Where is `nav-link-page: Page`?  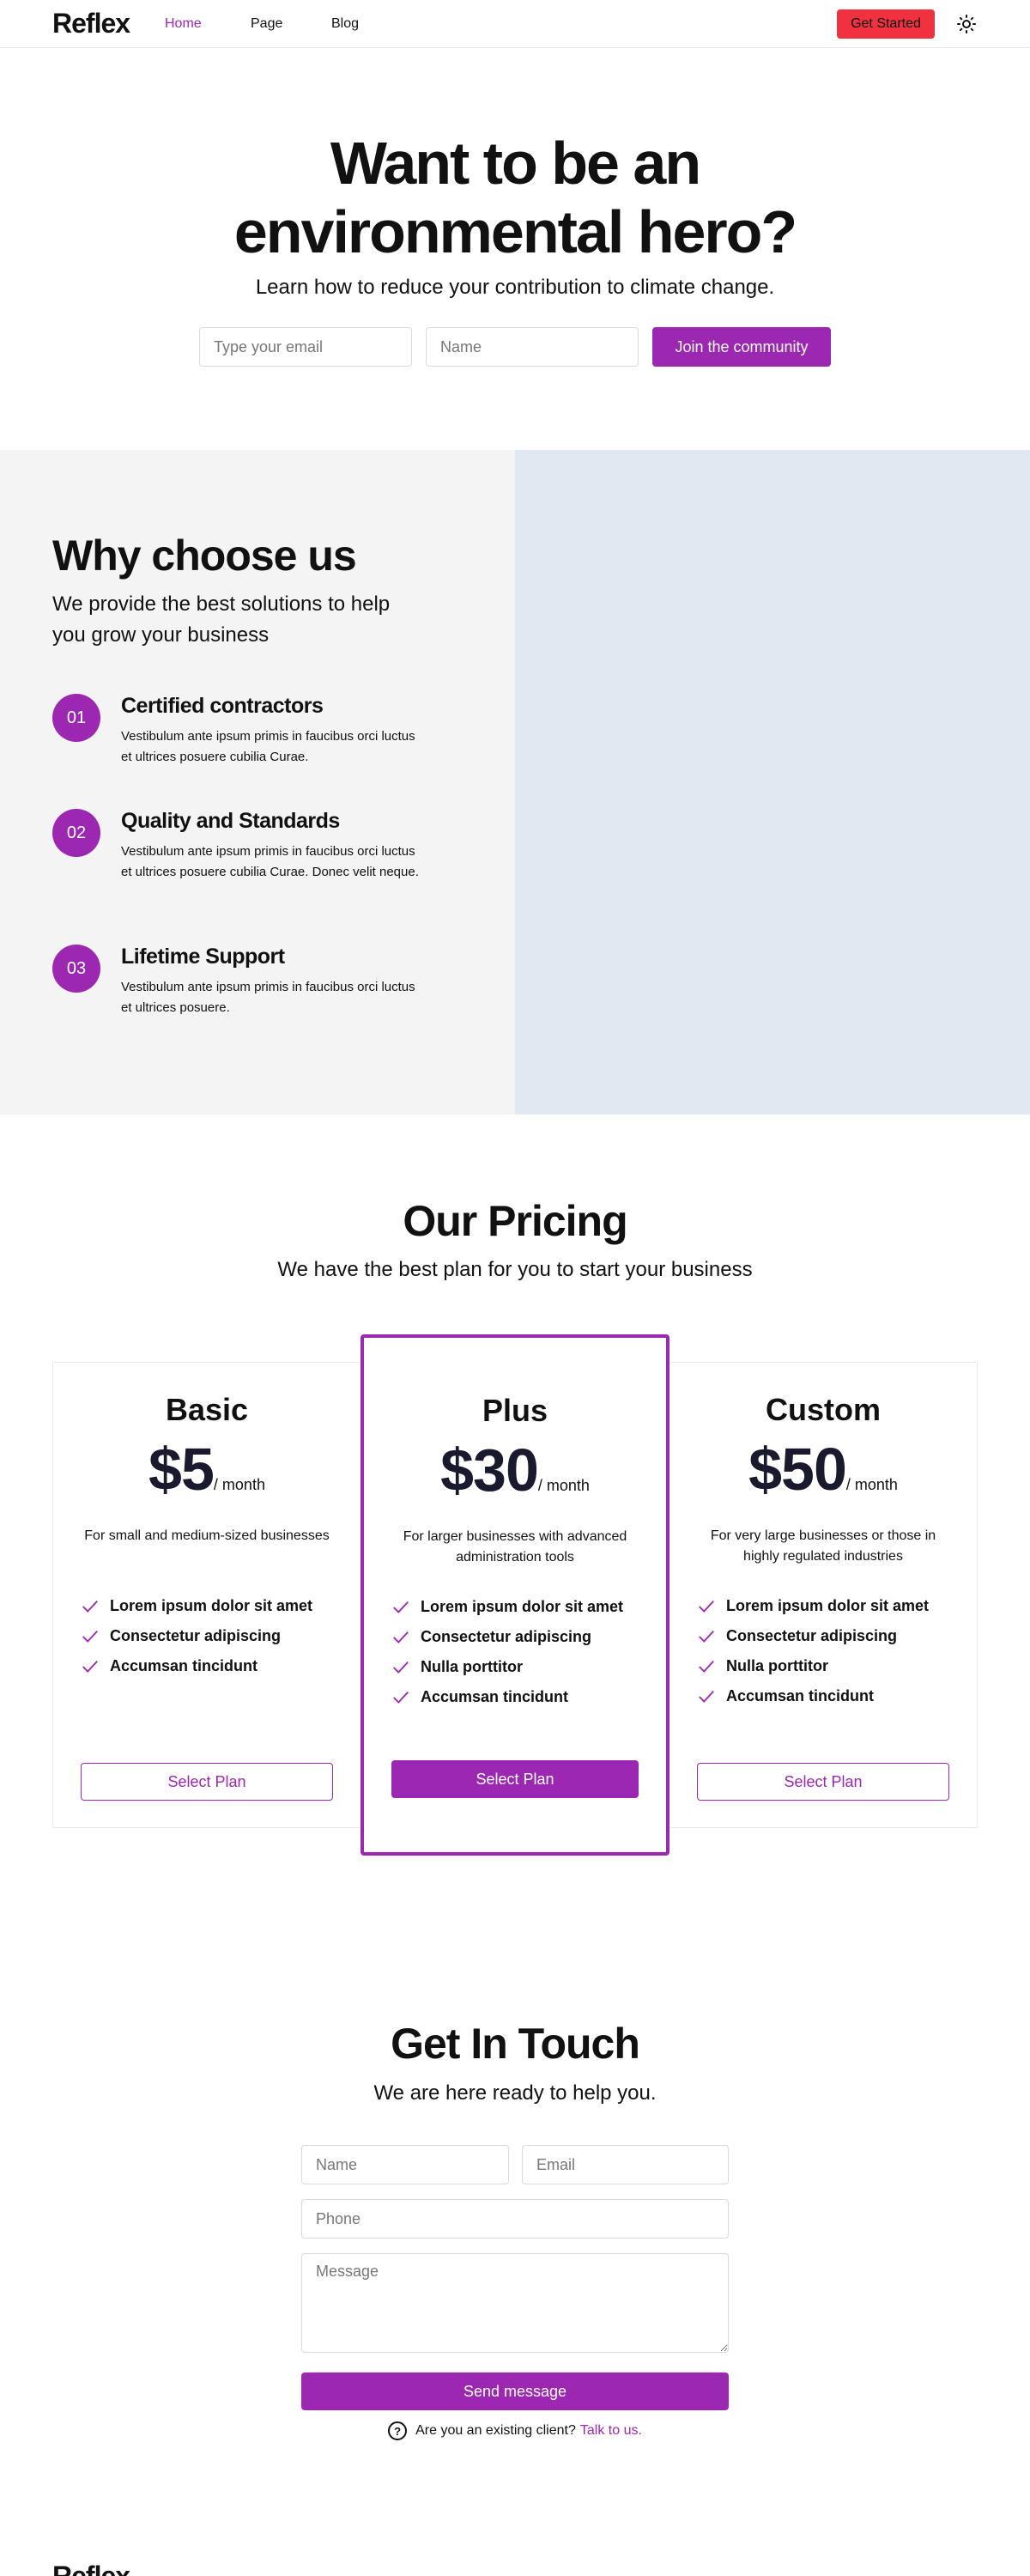 nav-link-page: Page is located at coordinates (266, 24).